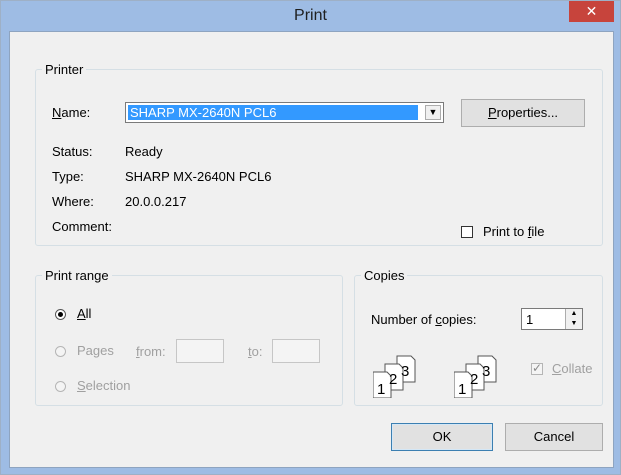 This screenshot has height=475, width=621. Describe the element at coordinates (144, 151) in the screenshot. I see `status-value: Ready` at that location.